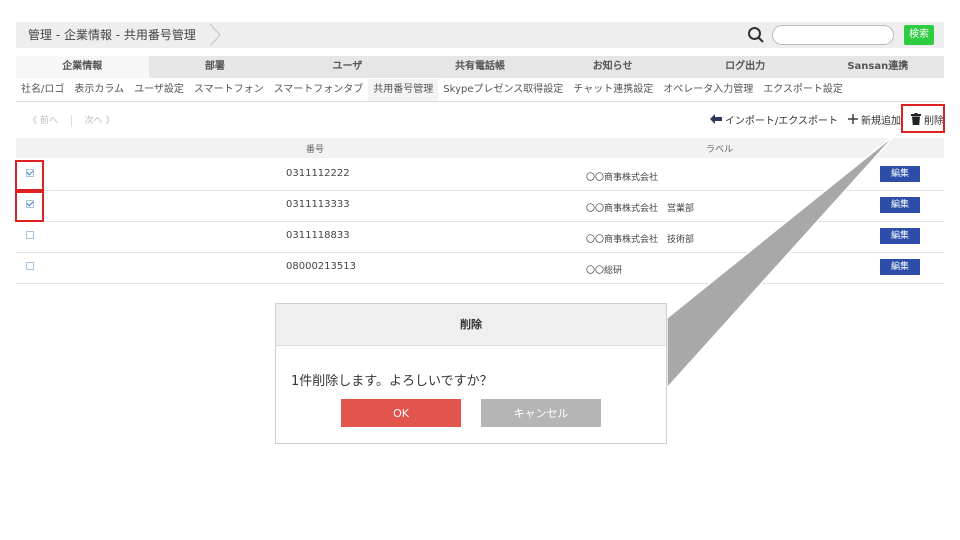  What do you see at coordinates (622, 178) in the screenshot?
I see `row-label: 〇〇商事株式会社` at bounding box center [622, 178].